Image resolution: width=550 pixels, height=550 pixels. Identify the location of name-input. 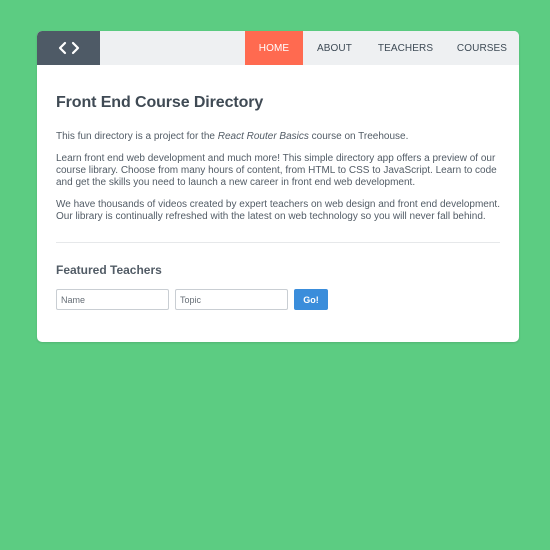
(112, 299).